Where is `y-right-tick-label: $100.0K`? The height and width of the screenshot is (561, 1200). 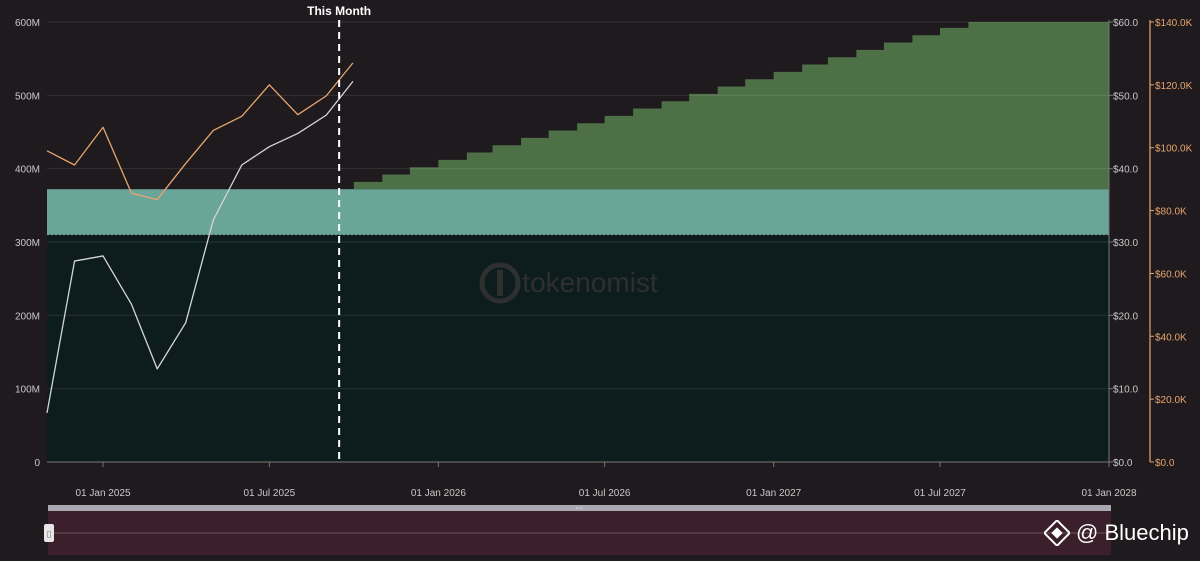
y-right-tick-label: $100.0K is located at coordinates (1174, 149).